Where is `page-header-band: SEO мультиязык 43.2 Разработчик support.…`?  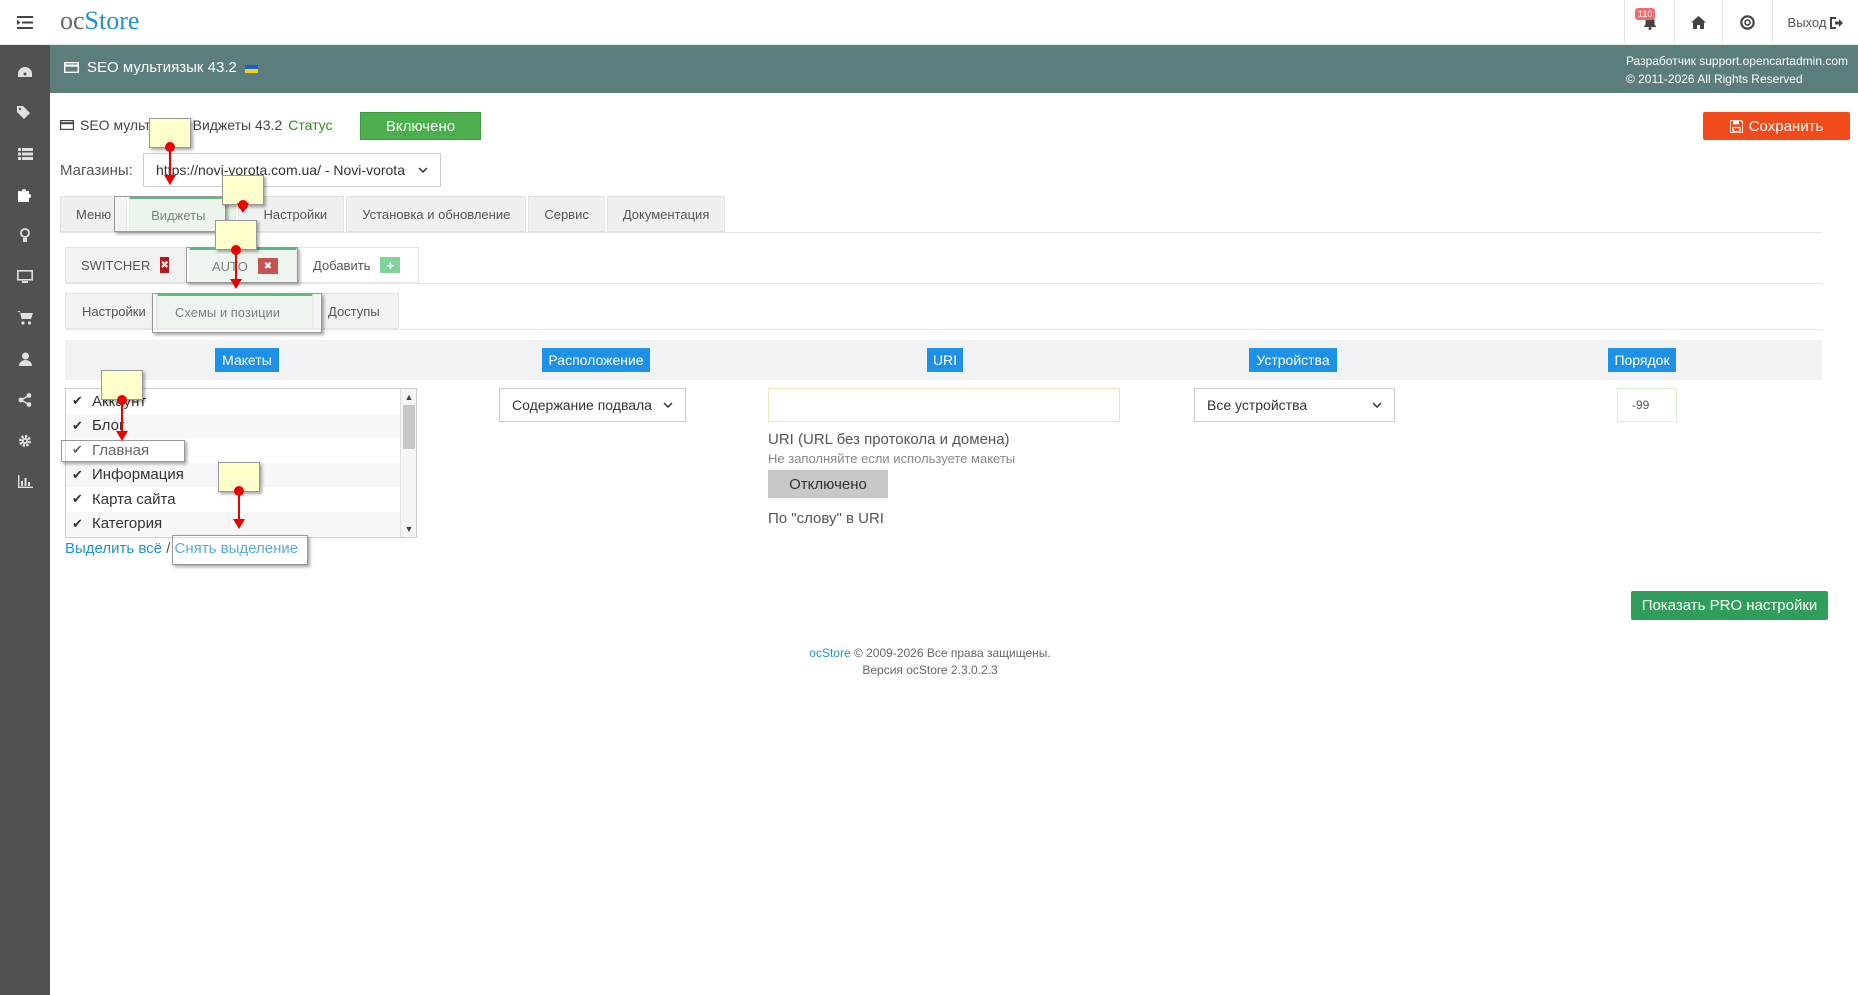
page-header-band: SEO мультиязык 43.2 Разработчик support.… is located at coordinates (954, 69).